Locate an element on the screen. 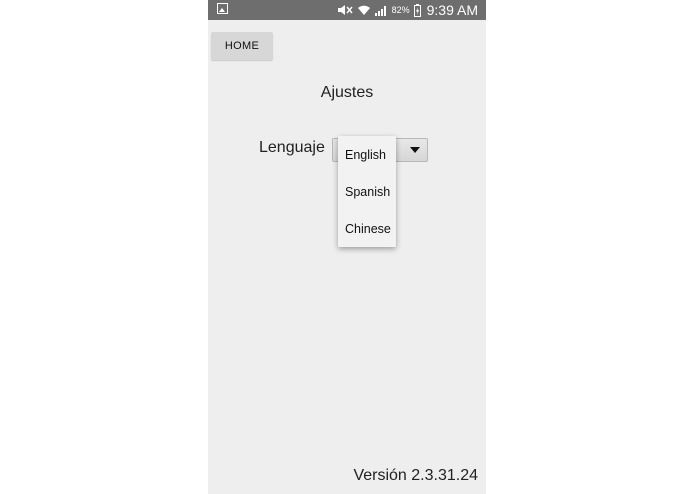 The height and width of the screenshot is (494, 695). status-bar: 82% 9:39 AM is located at coordinates (347, 10).